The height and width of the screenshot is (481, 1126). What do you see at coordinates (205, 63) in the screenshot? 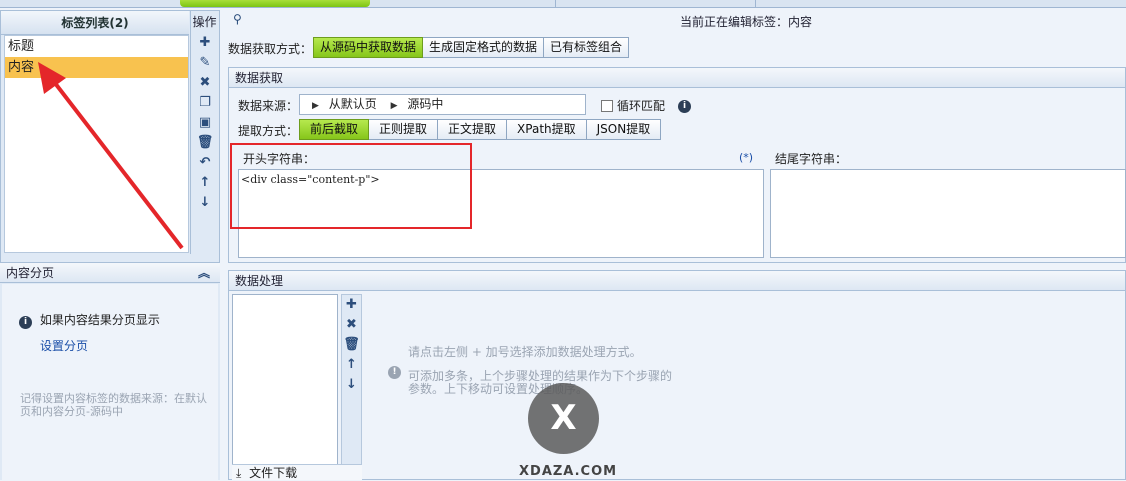
I see `edit-icon: ✎` at bounding box center [205, 63].